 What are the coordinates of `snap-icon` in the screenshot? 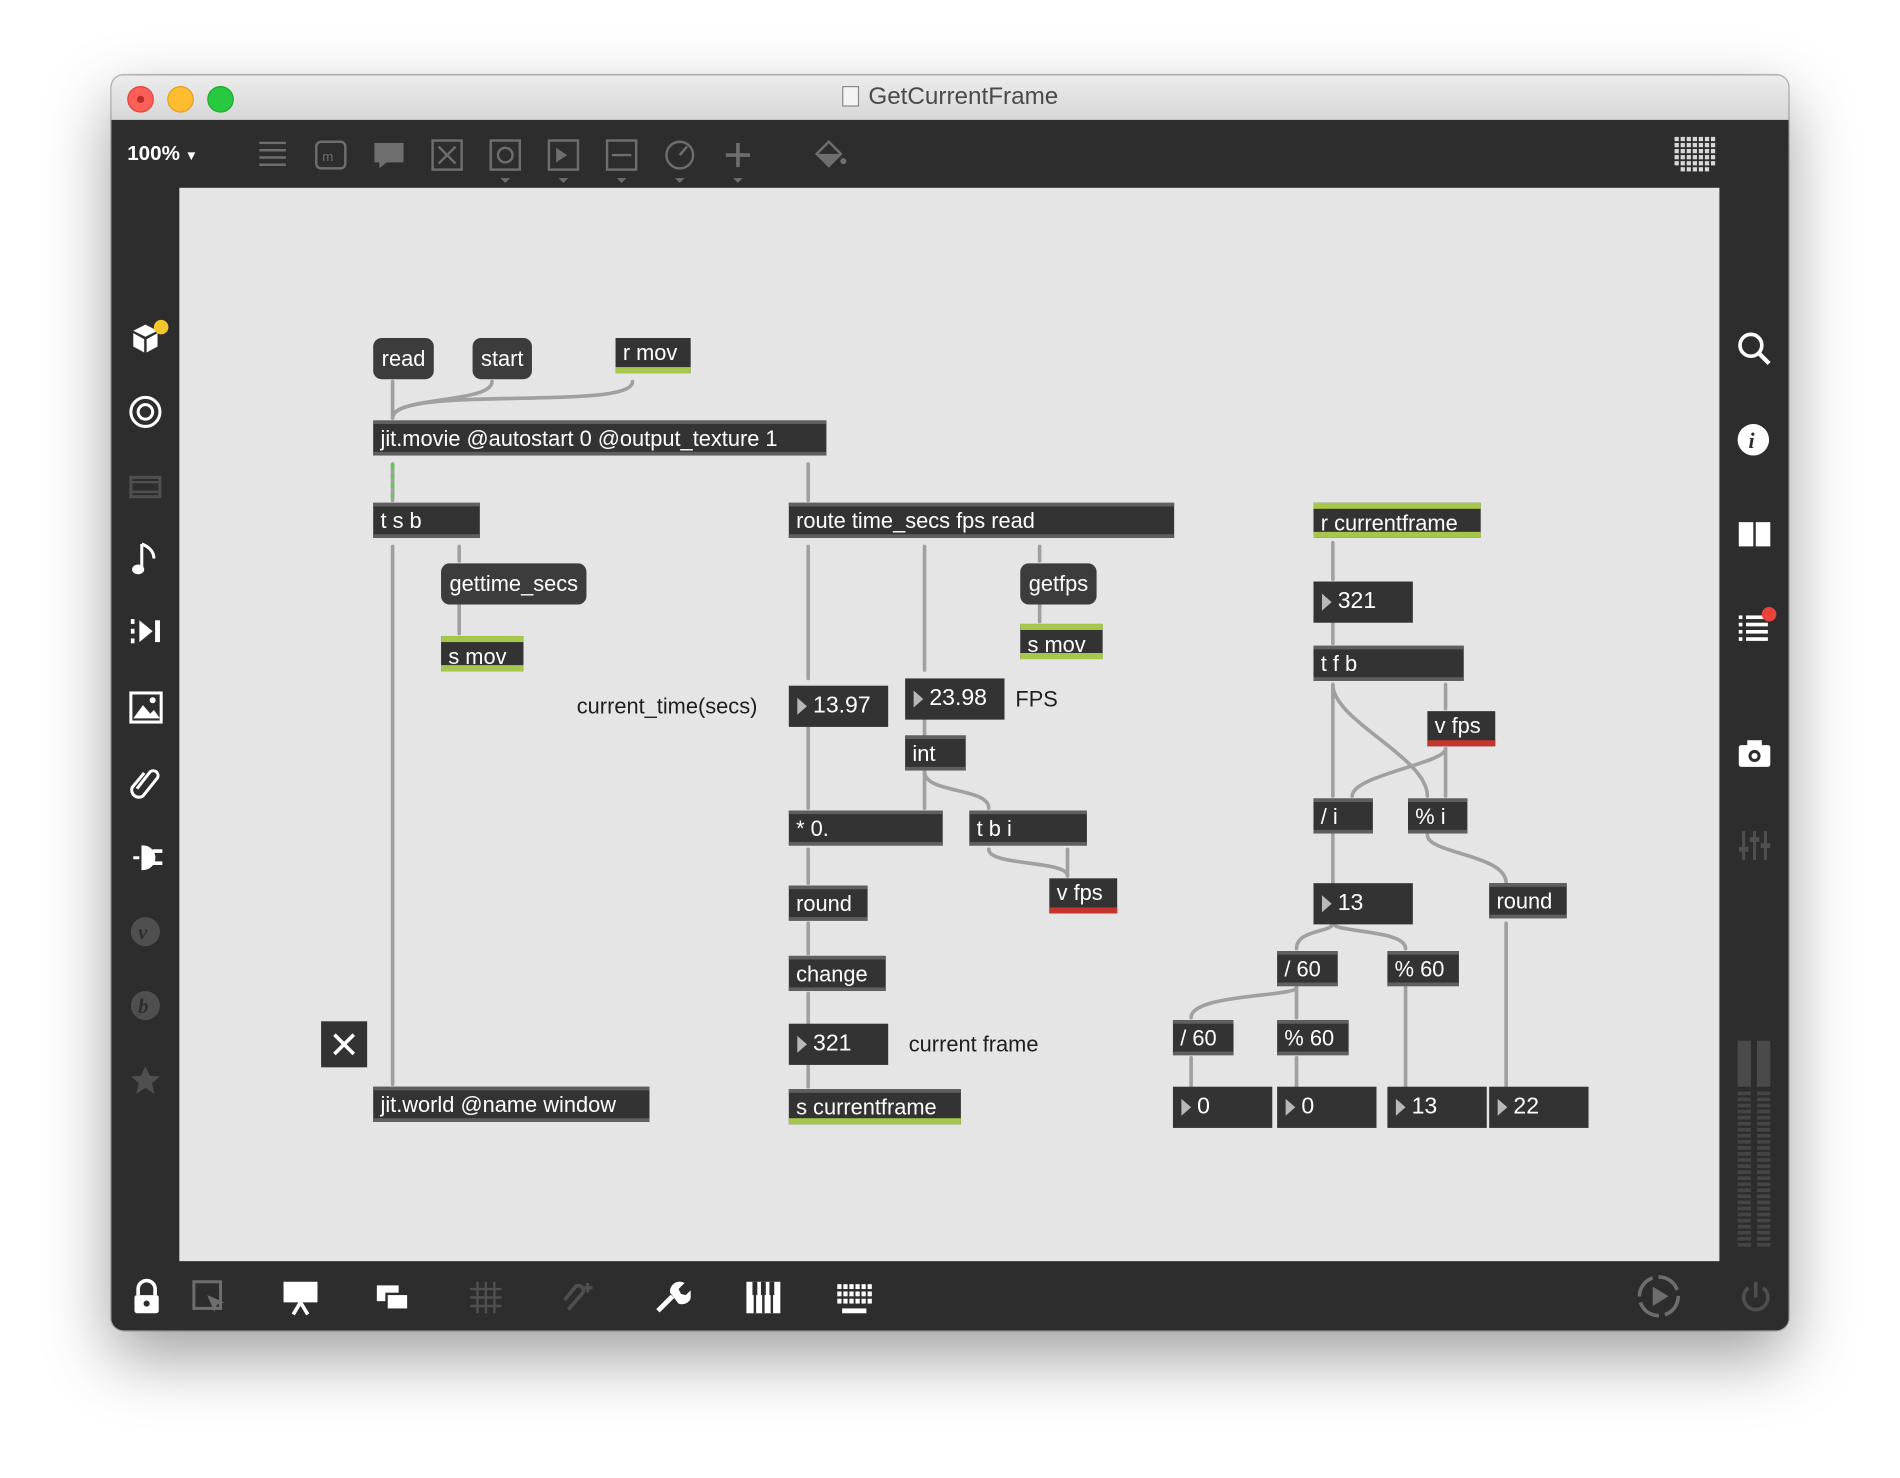 It's located at (578, 1297).